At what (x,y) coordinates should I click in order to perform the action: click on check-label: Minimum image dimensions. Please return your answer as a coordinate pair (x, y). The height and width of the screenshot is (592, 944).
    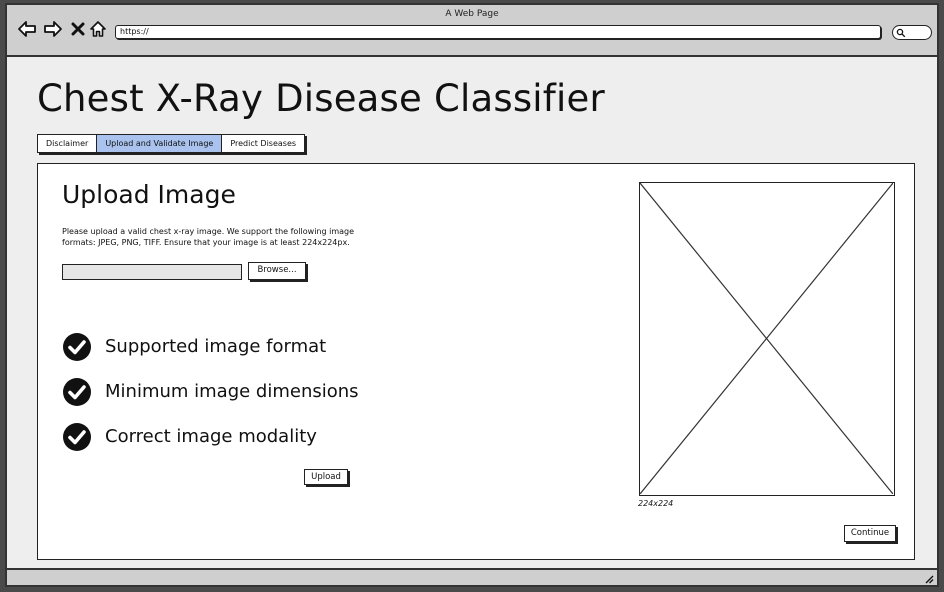
    Looking at the image, I should click on (232, 391).